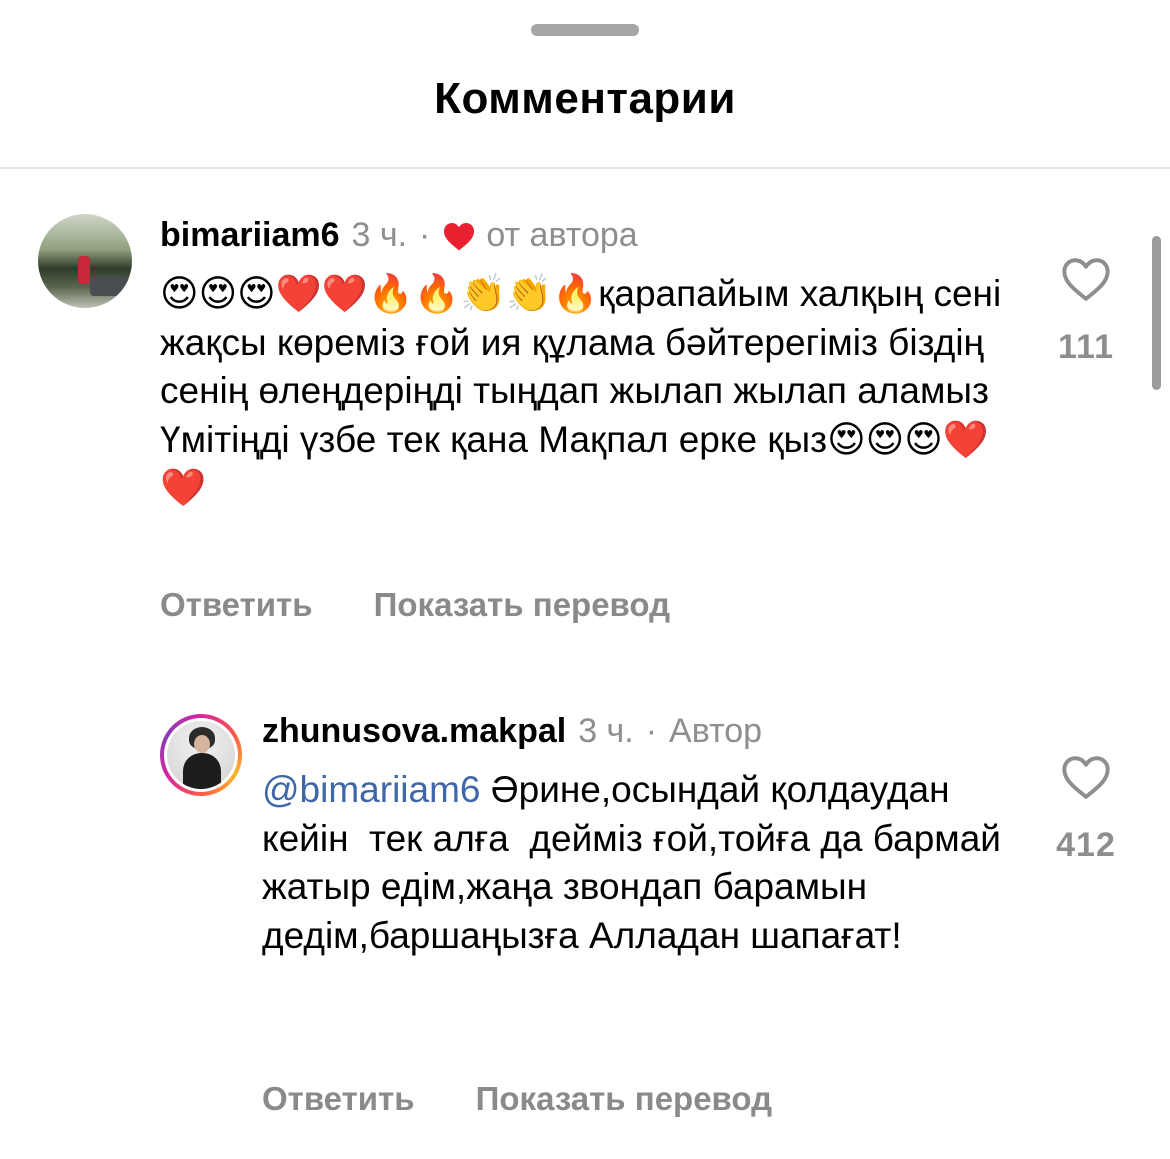 The width and height of the screenshot is (1170, 1159). I want to click on like-control: 412, so click(1086, 809).